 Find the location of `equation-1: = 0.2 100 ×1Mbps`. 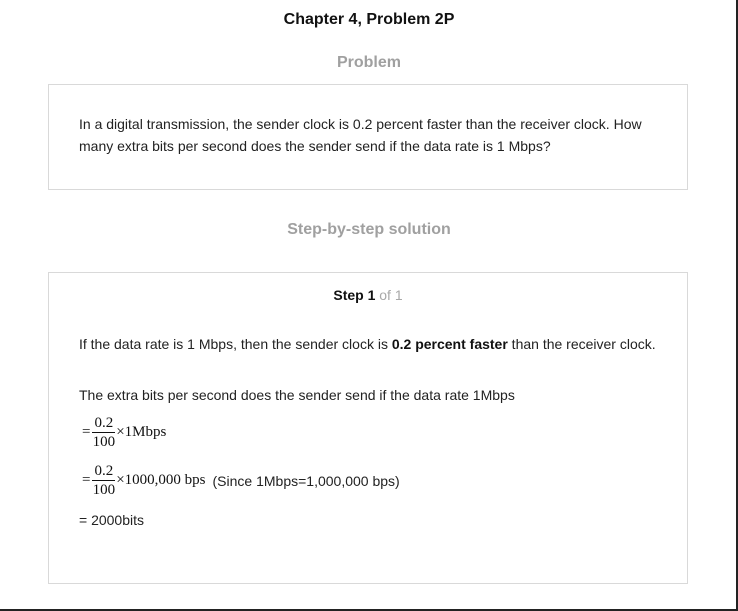

equation-1: = 0.2 100 ×1Mbps is located at coordinates (124, 432).